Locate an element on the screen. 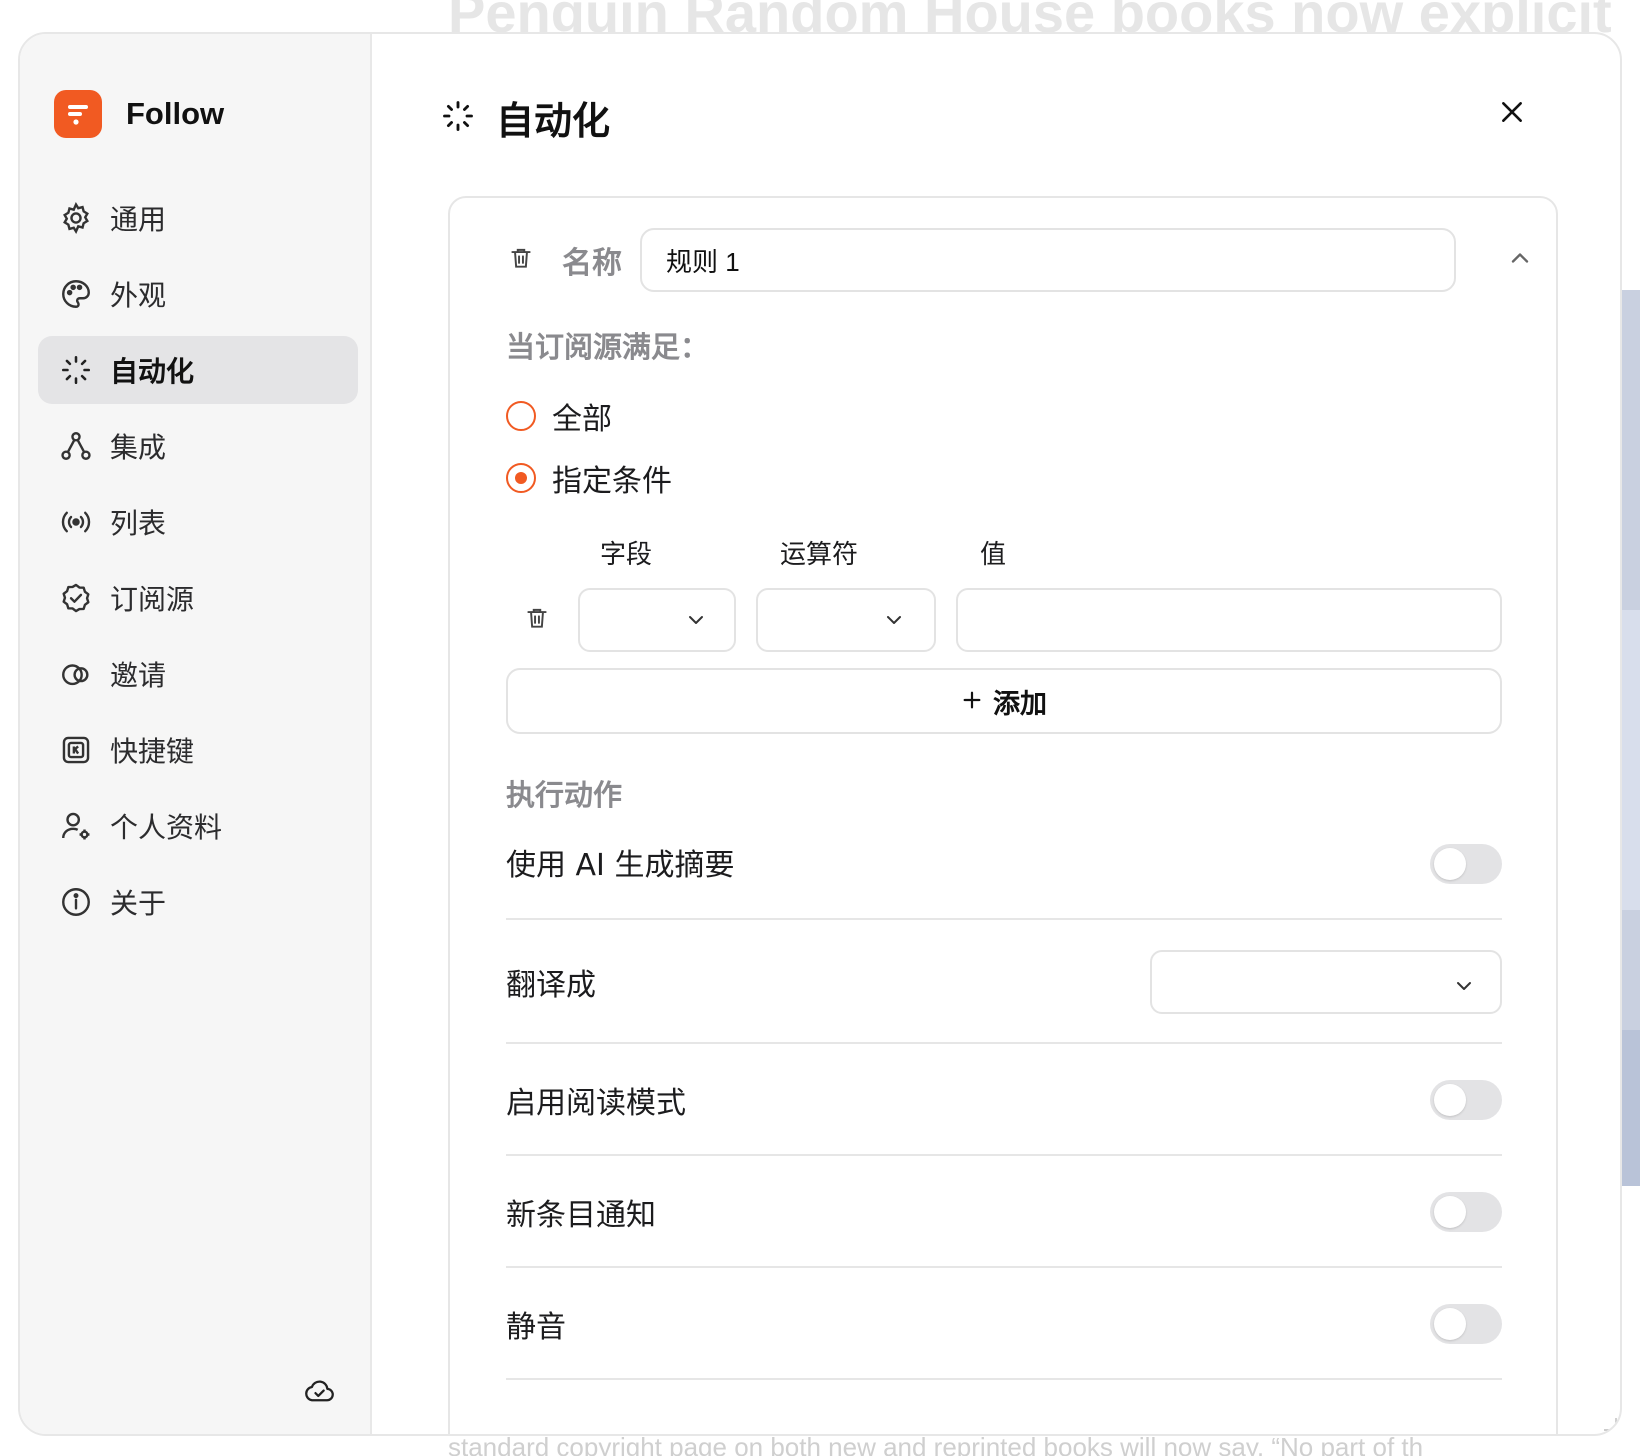  rule-name-input: 规则 1 is located at coordinates (1048, 260).